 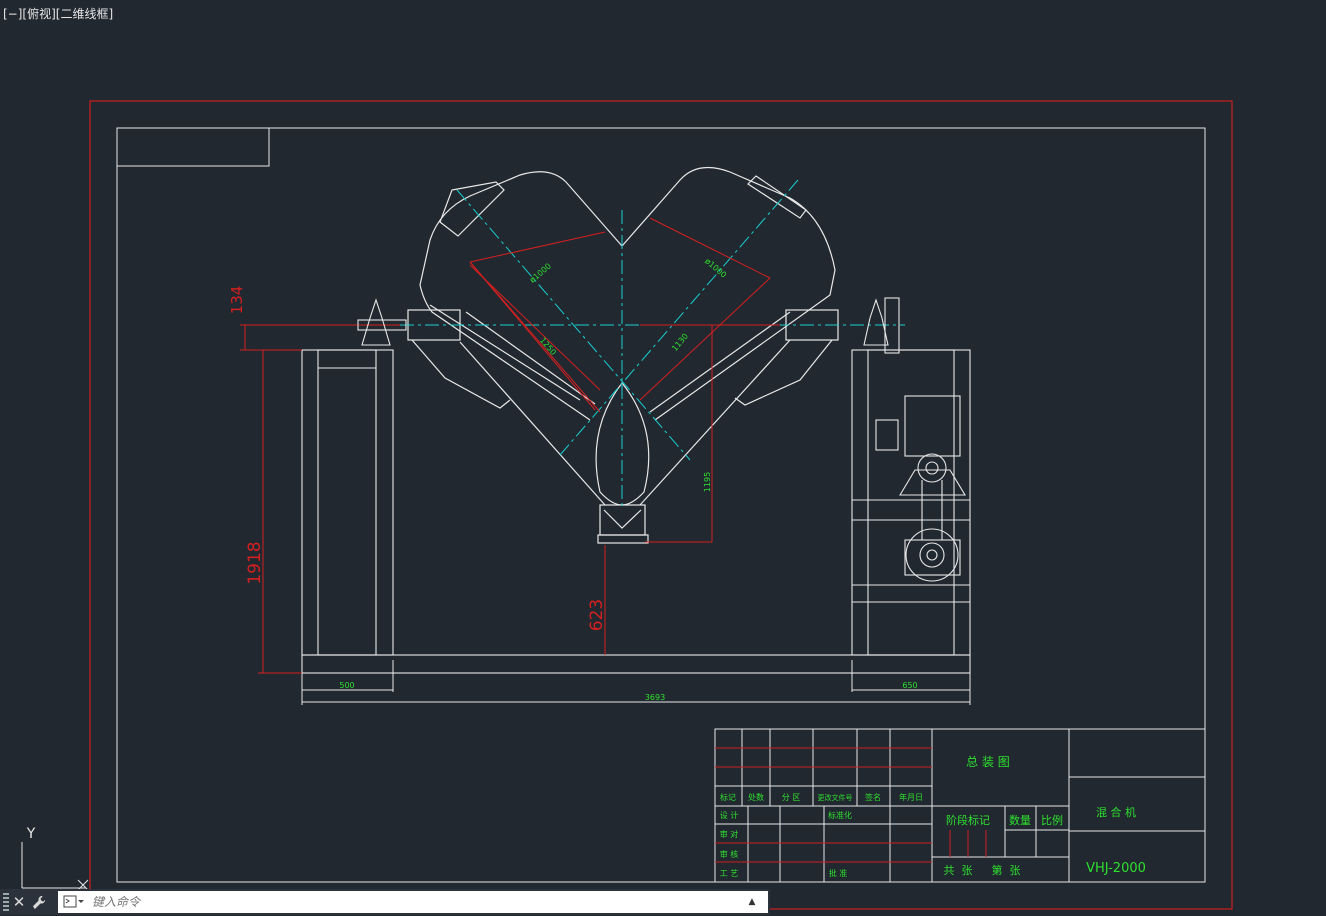 I want to click on tb-approve: 批 准, so click(x=838, y=873).